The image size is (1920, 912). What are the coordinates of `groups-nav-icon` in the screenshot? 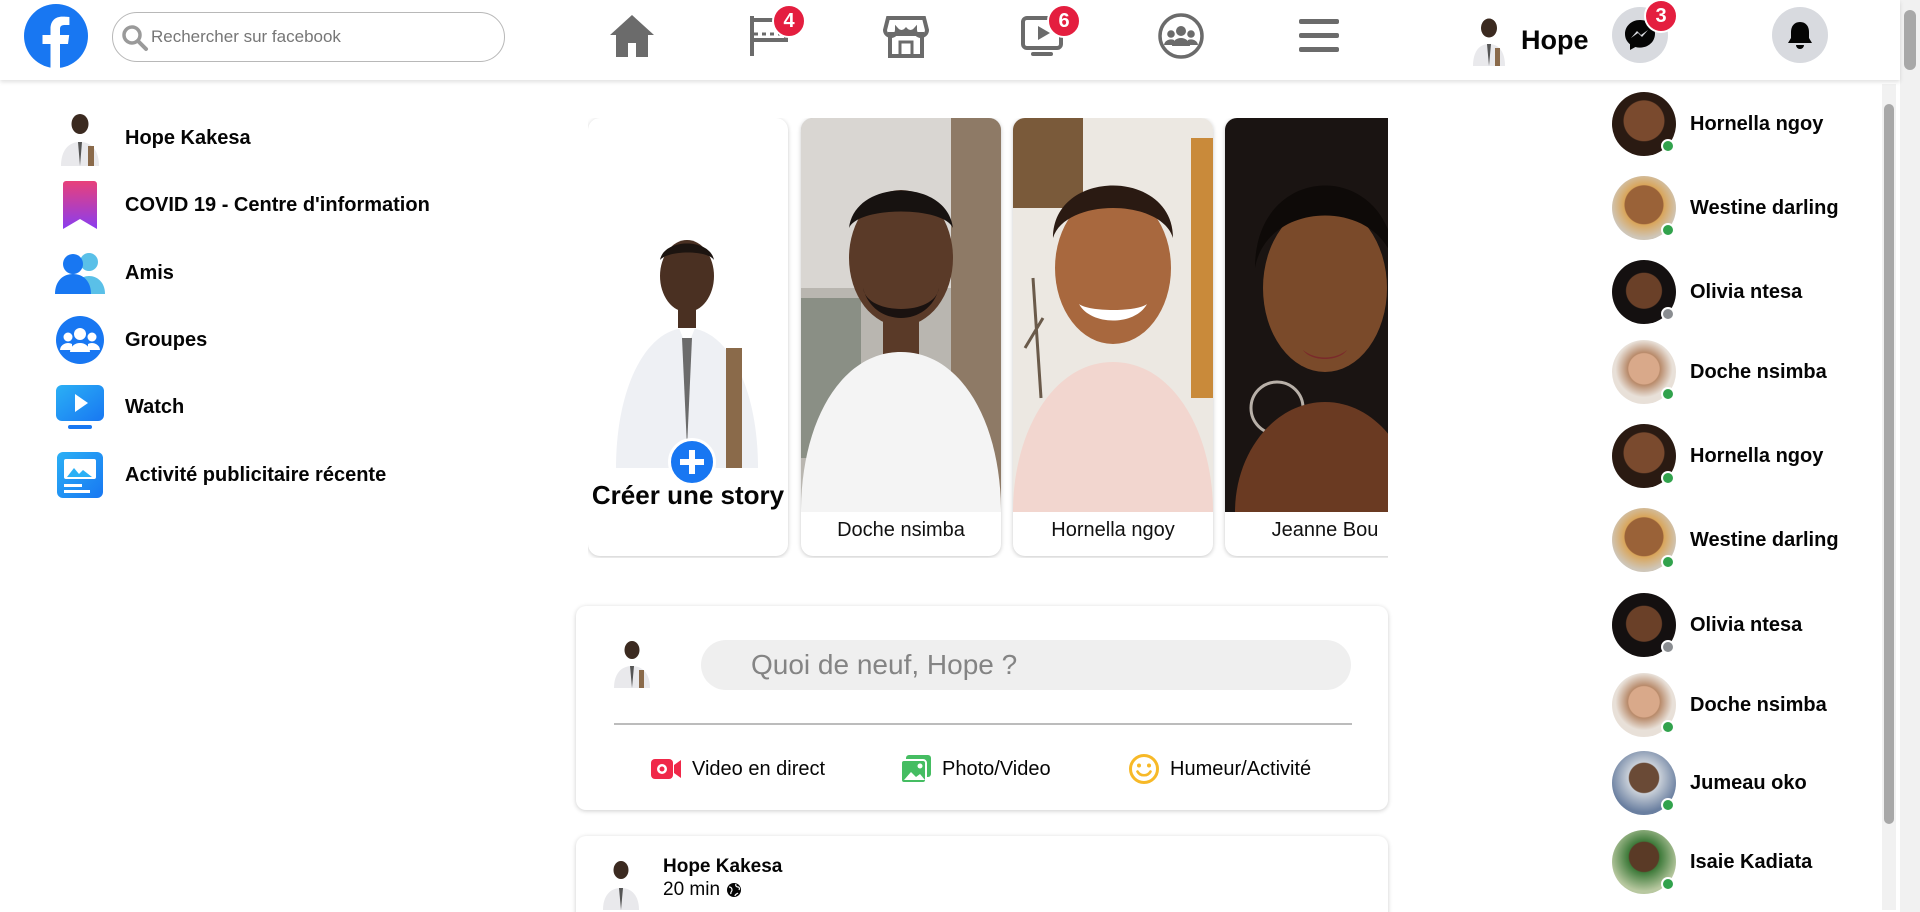 It's located at (1181, 36).